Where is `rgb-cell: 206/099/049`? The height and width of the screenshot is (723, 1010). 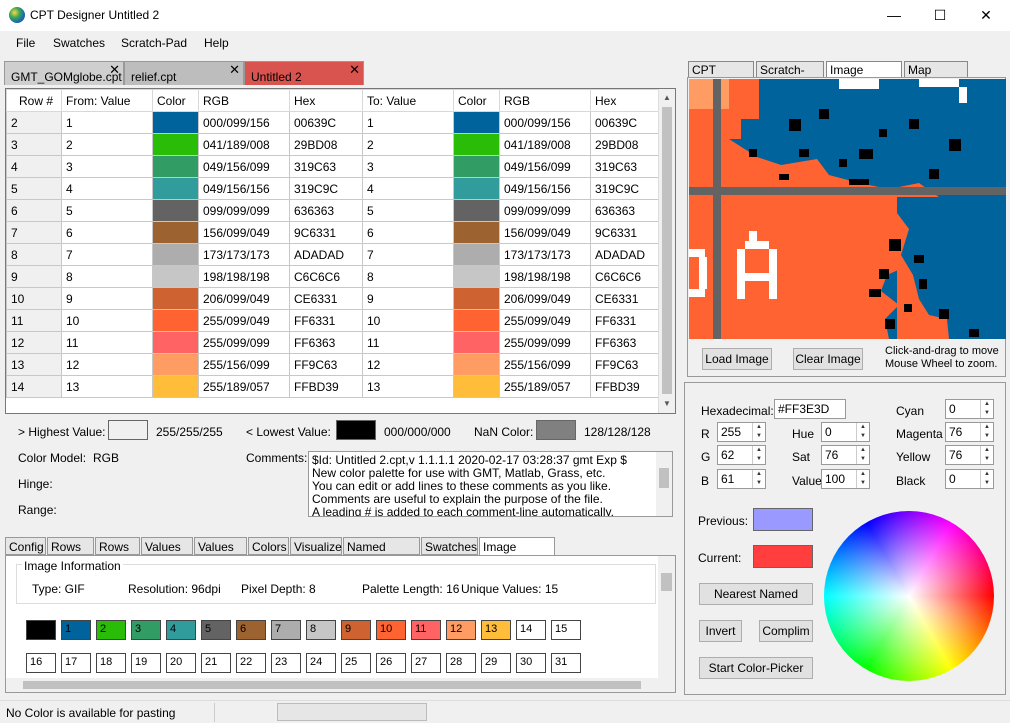 rgb-cell: 206/099/049 is located at coordinates (244, 298).